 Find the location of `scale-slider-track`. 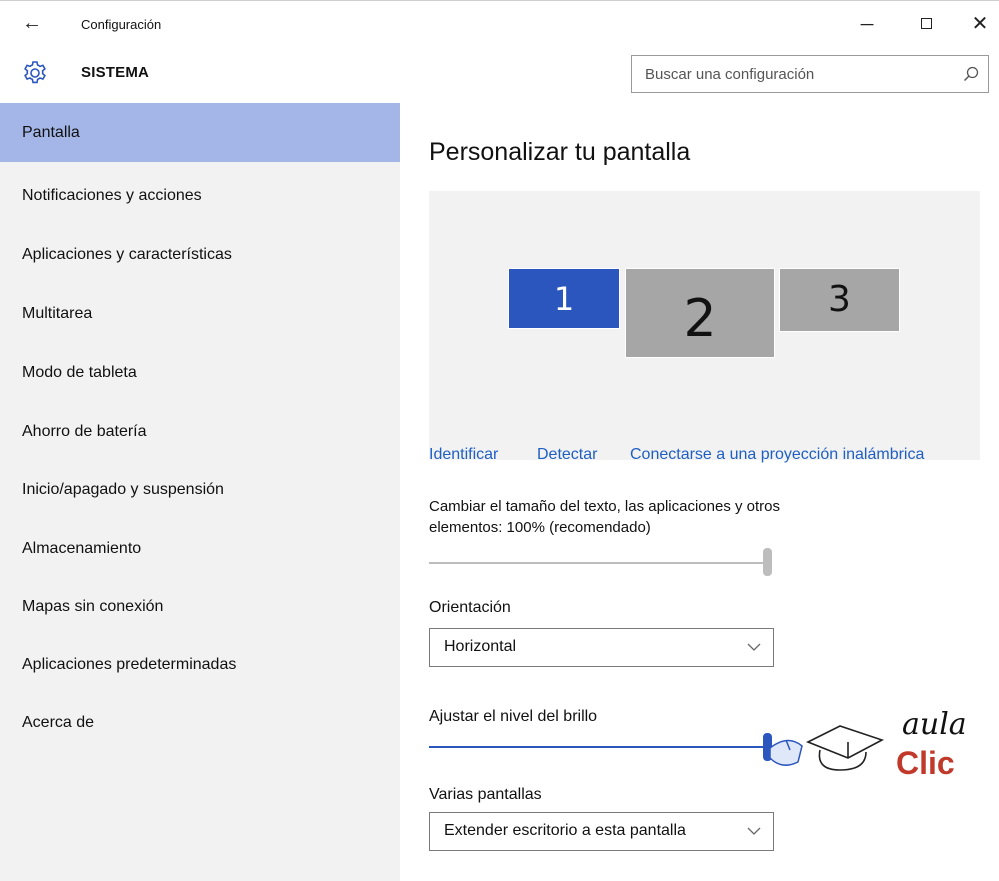

scale-slider-track is located at coordinates (598, 563).